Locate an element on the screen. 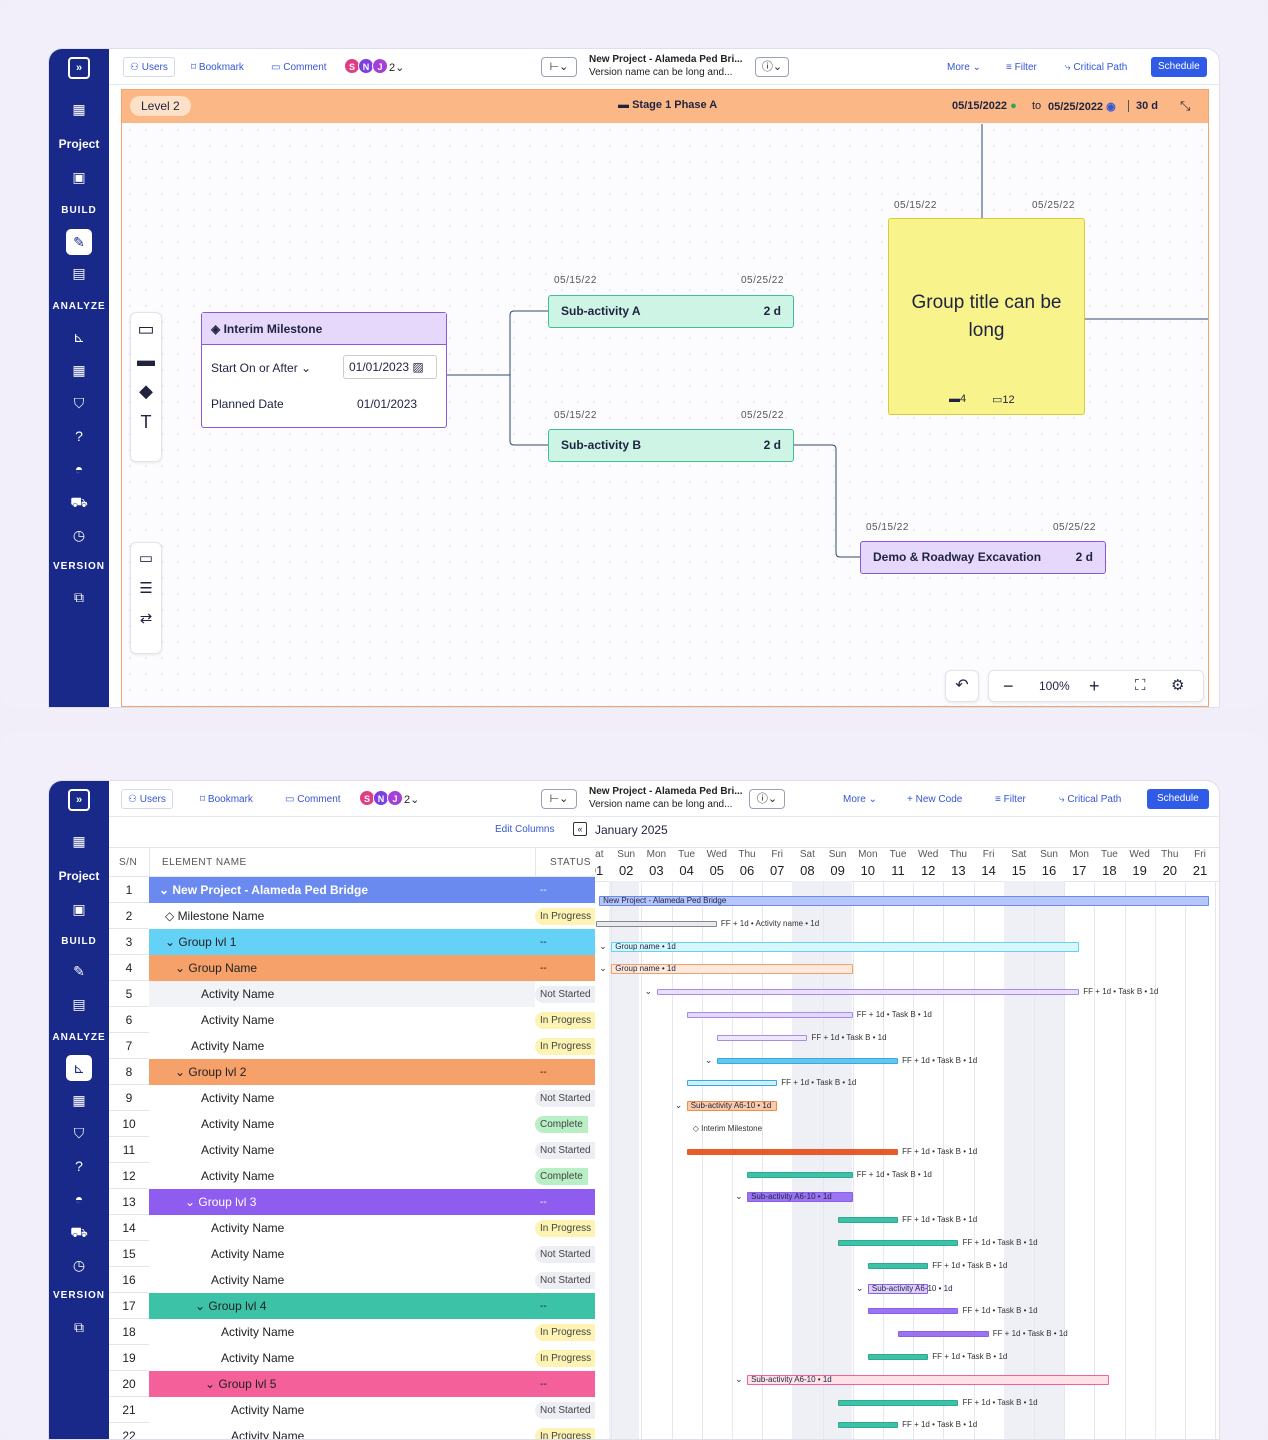 Image resolution: width=1268 pixels, height=1440 pixels. grid-icon: ▦ is located at coordinates (79, 841).